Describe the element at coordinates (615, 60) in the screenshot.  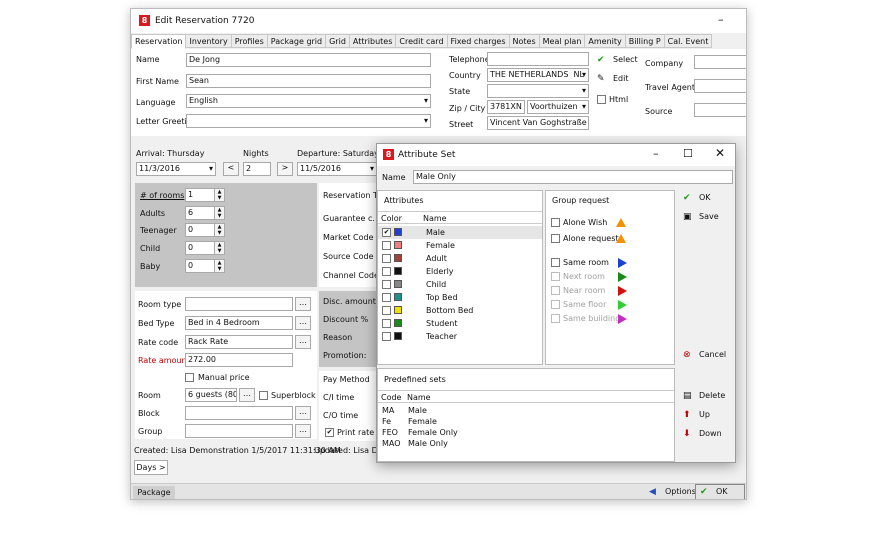
I see `select-button: ✔ Select` at that location.